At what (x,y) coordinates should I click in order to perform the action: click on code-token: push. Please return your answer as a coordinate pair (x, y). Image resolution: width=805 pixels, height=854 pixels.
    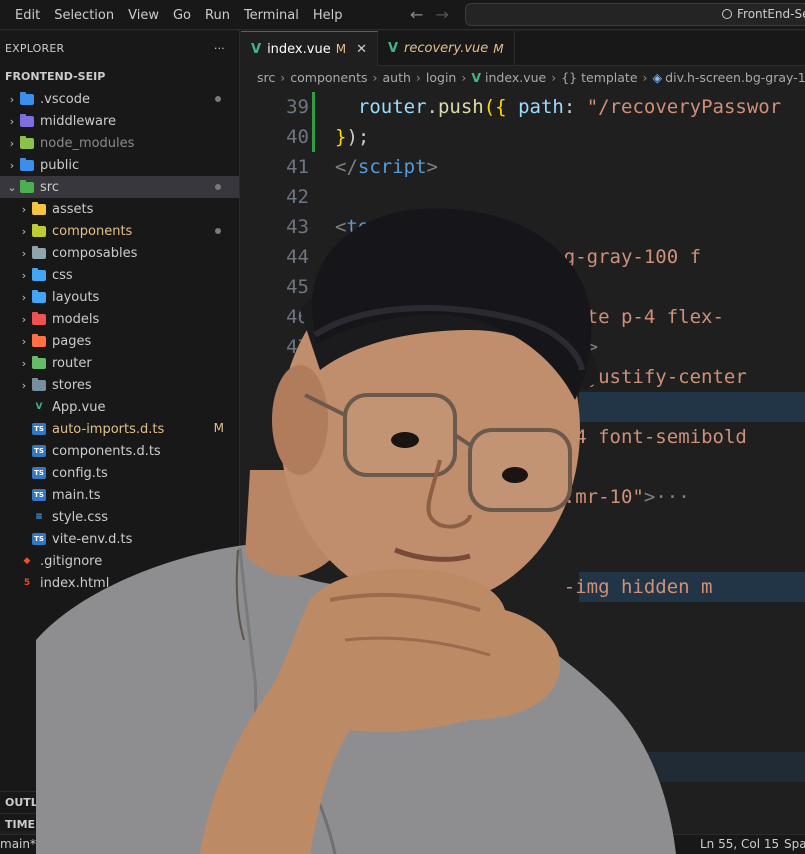
    Looking at the image, I should click on (460, 107).